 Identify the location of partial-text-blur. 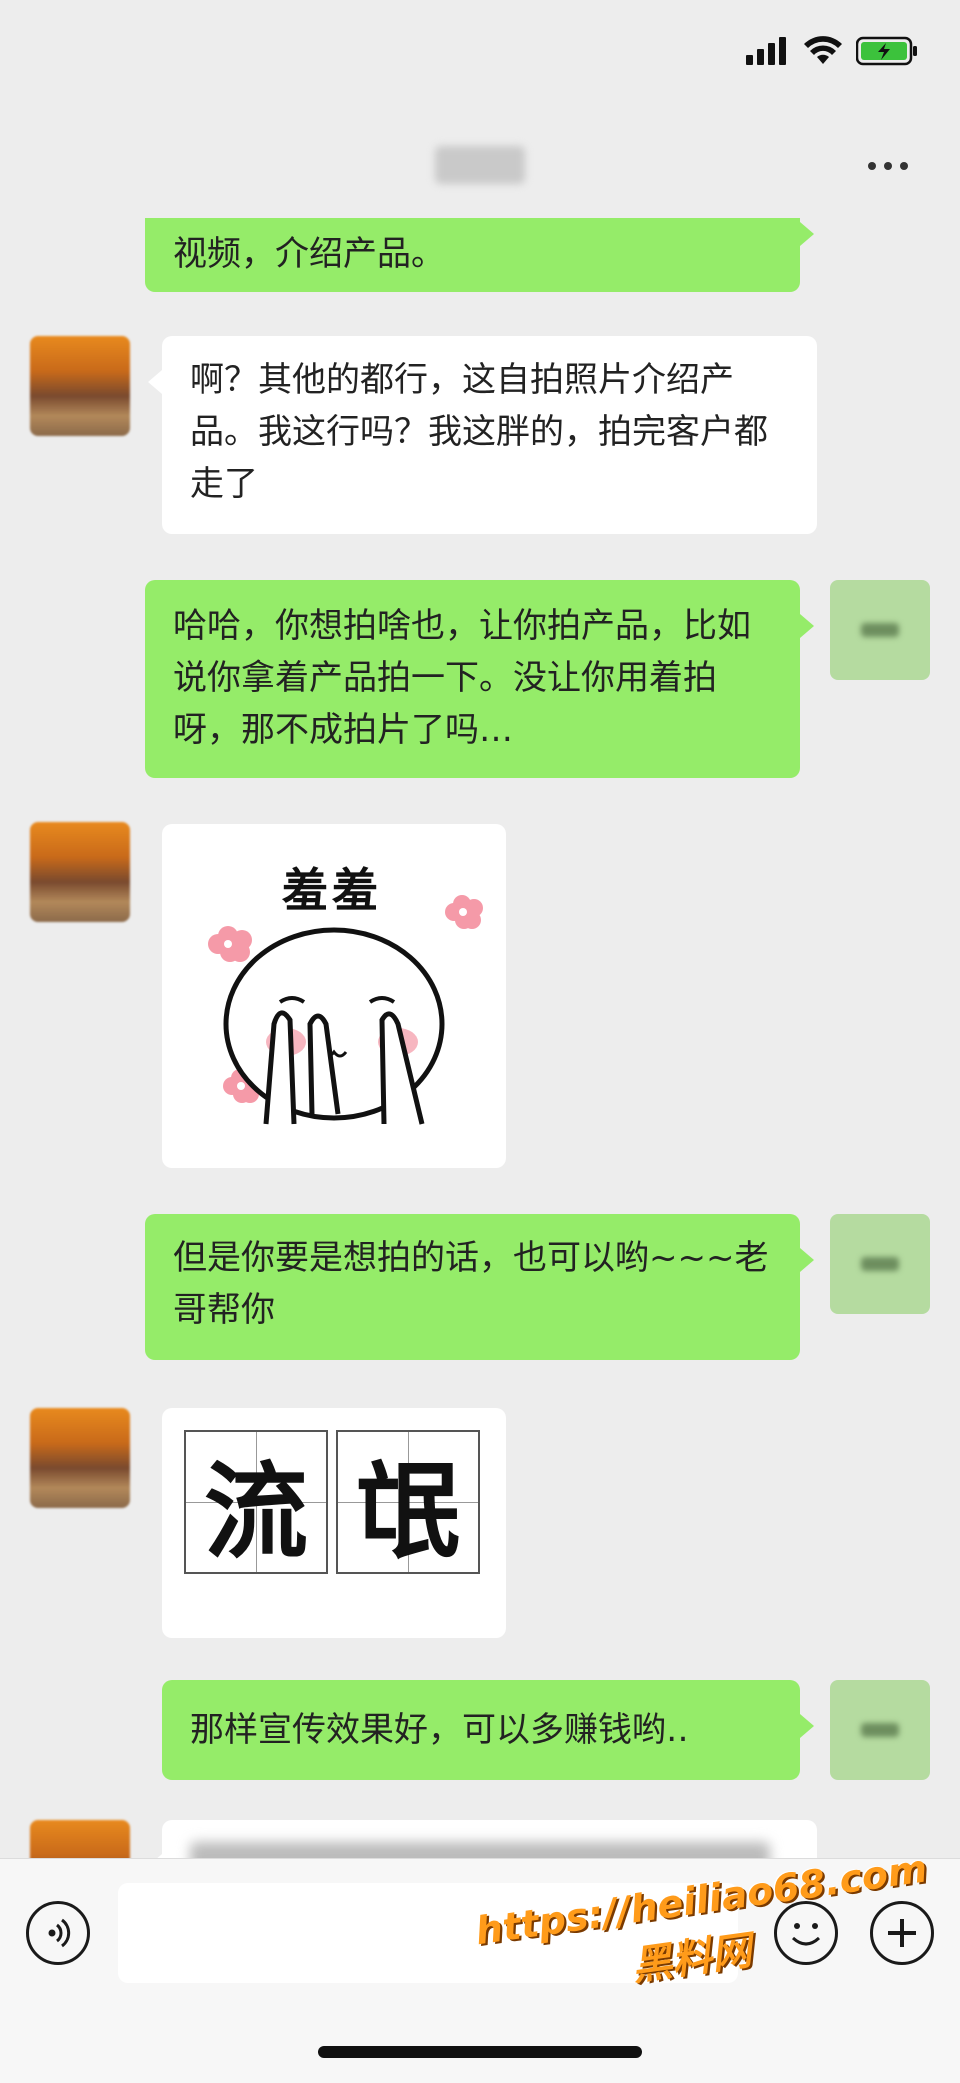
(480, 1850).